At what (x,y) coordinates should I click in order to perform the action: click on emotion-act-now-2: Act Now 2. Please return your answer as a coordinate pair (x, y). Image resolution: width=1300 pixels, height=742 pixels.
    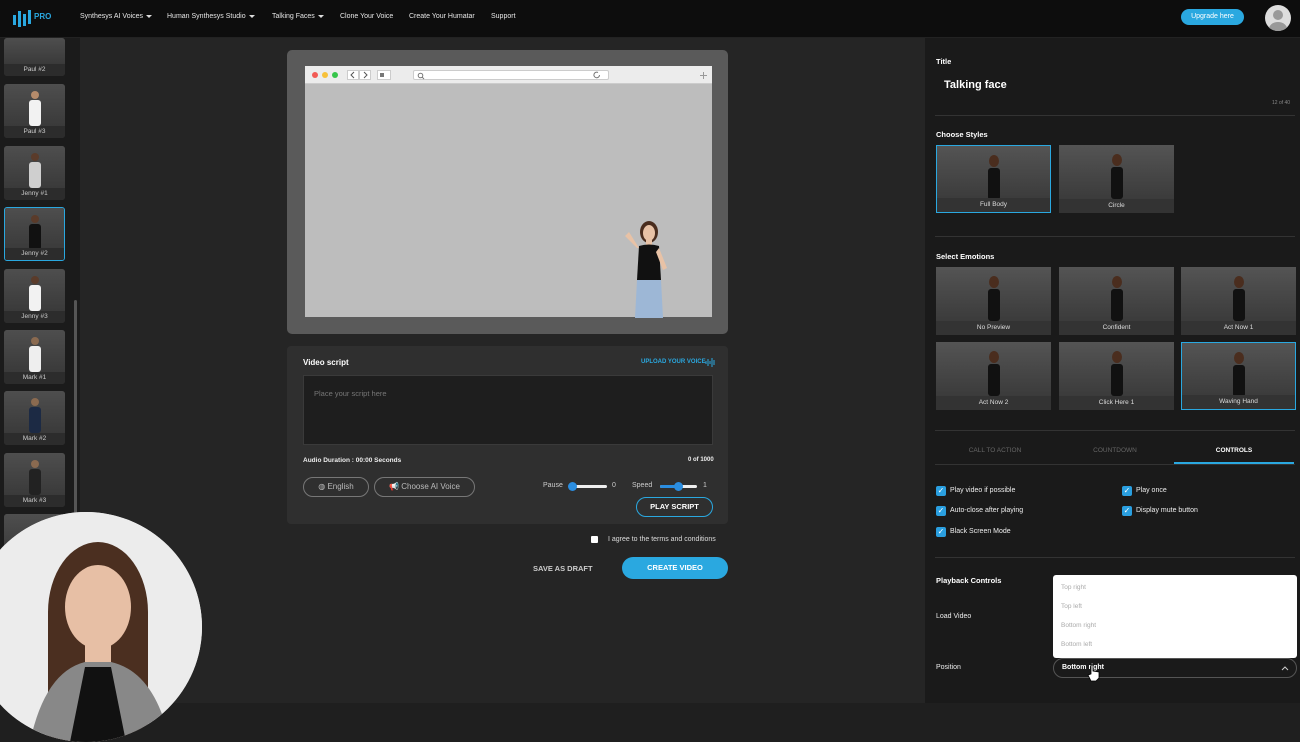
    Looking at the image, I should click on (993, 376).